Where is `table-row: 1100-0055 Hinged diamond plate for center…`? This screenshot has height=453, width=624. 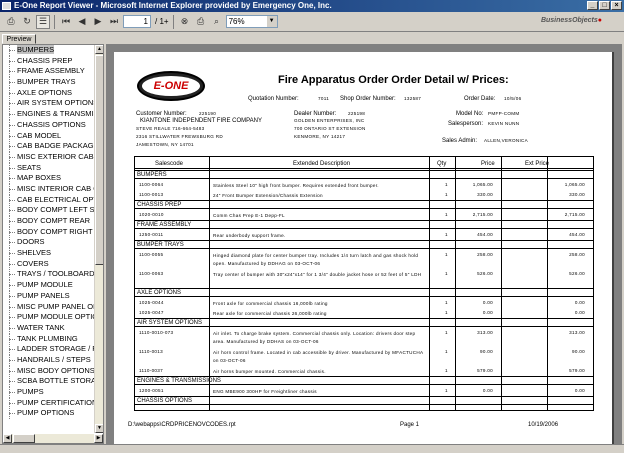
table-row: 1100-0055 Hinged diamond plate for center… is located at coordinates (364, 259).